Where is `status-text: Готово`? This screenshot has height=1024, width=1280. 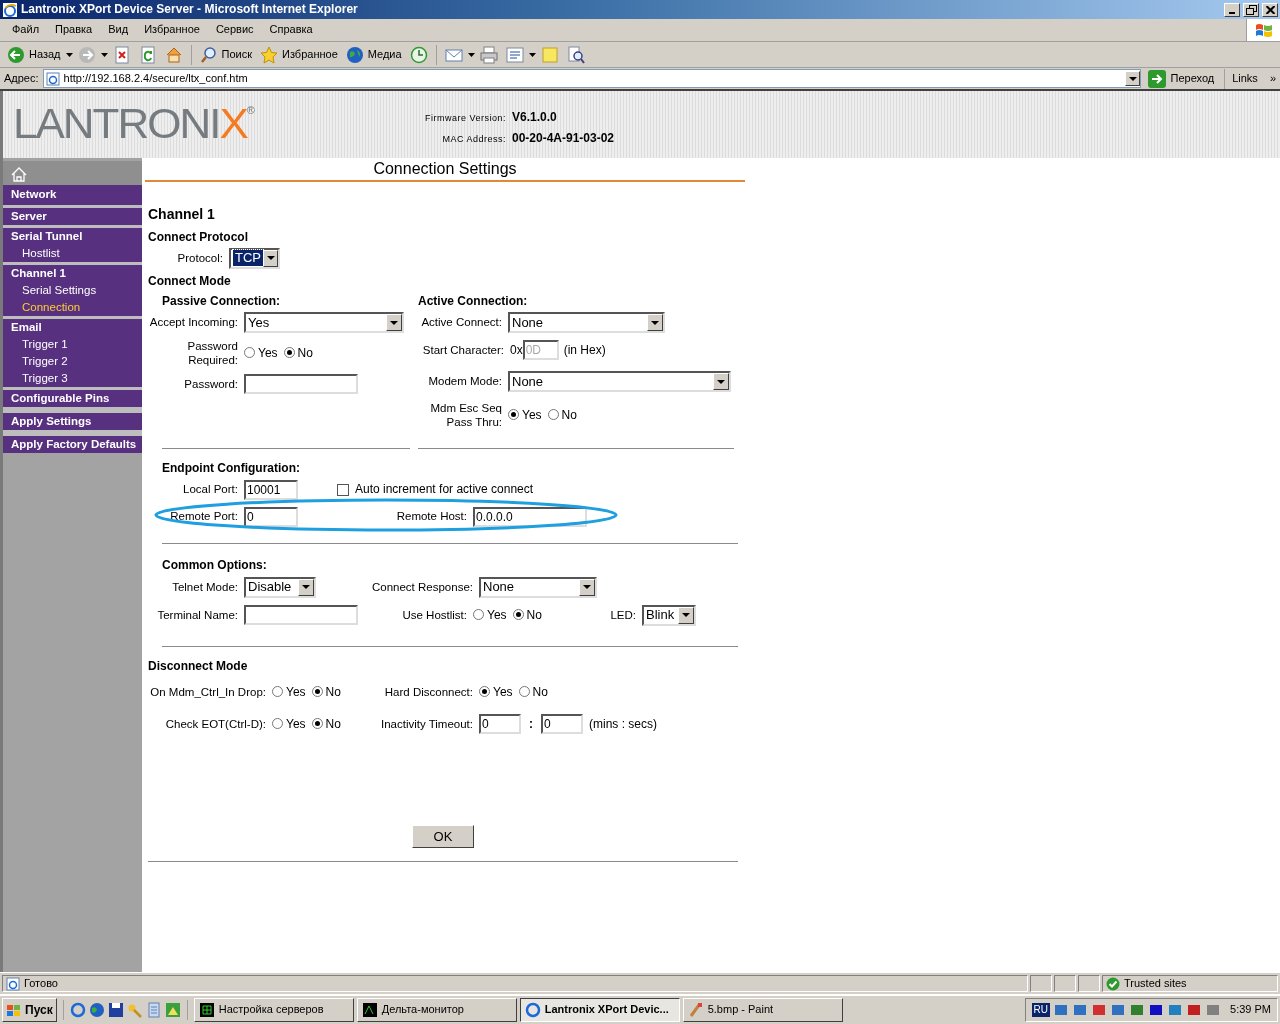 status-text: Готово is located at coordinates (41, 983).